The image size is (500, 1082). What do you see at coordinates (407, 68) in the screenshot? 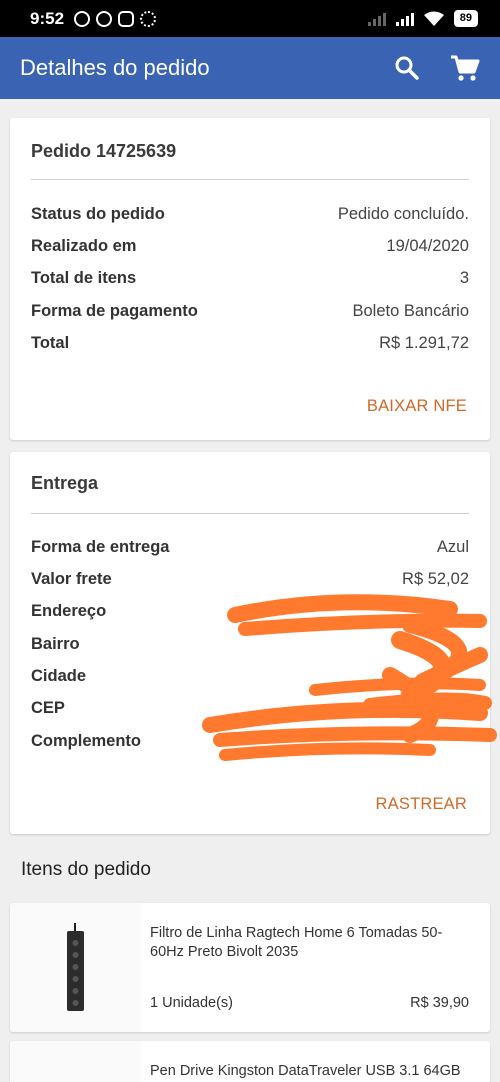
I see `search-icon` at bounding box center [407, 68].